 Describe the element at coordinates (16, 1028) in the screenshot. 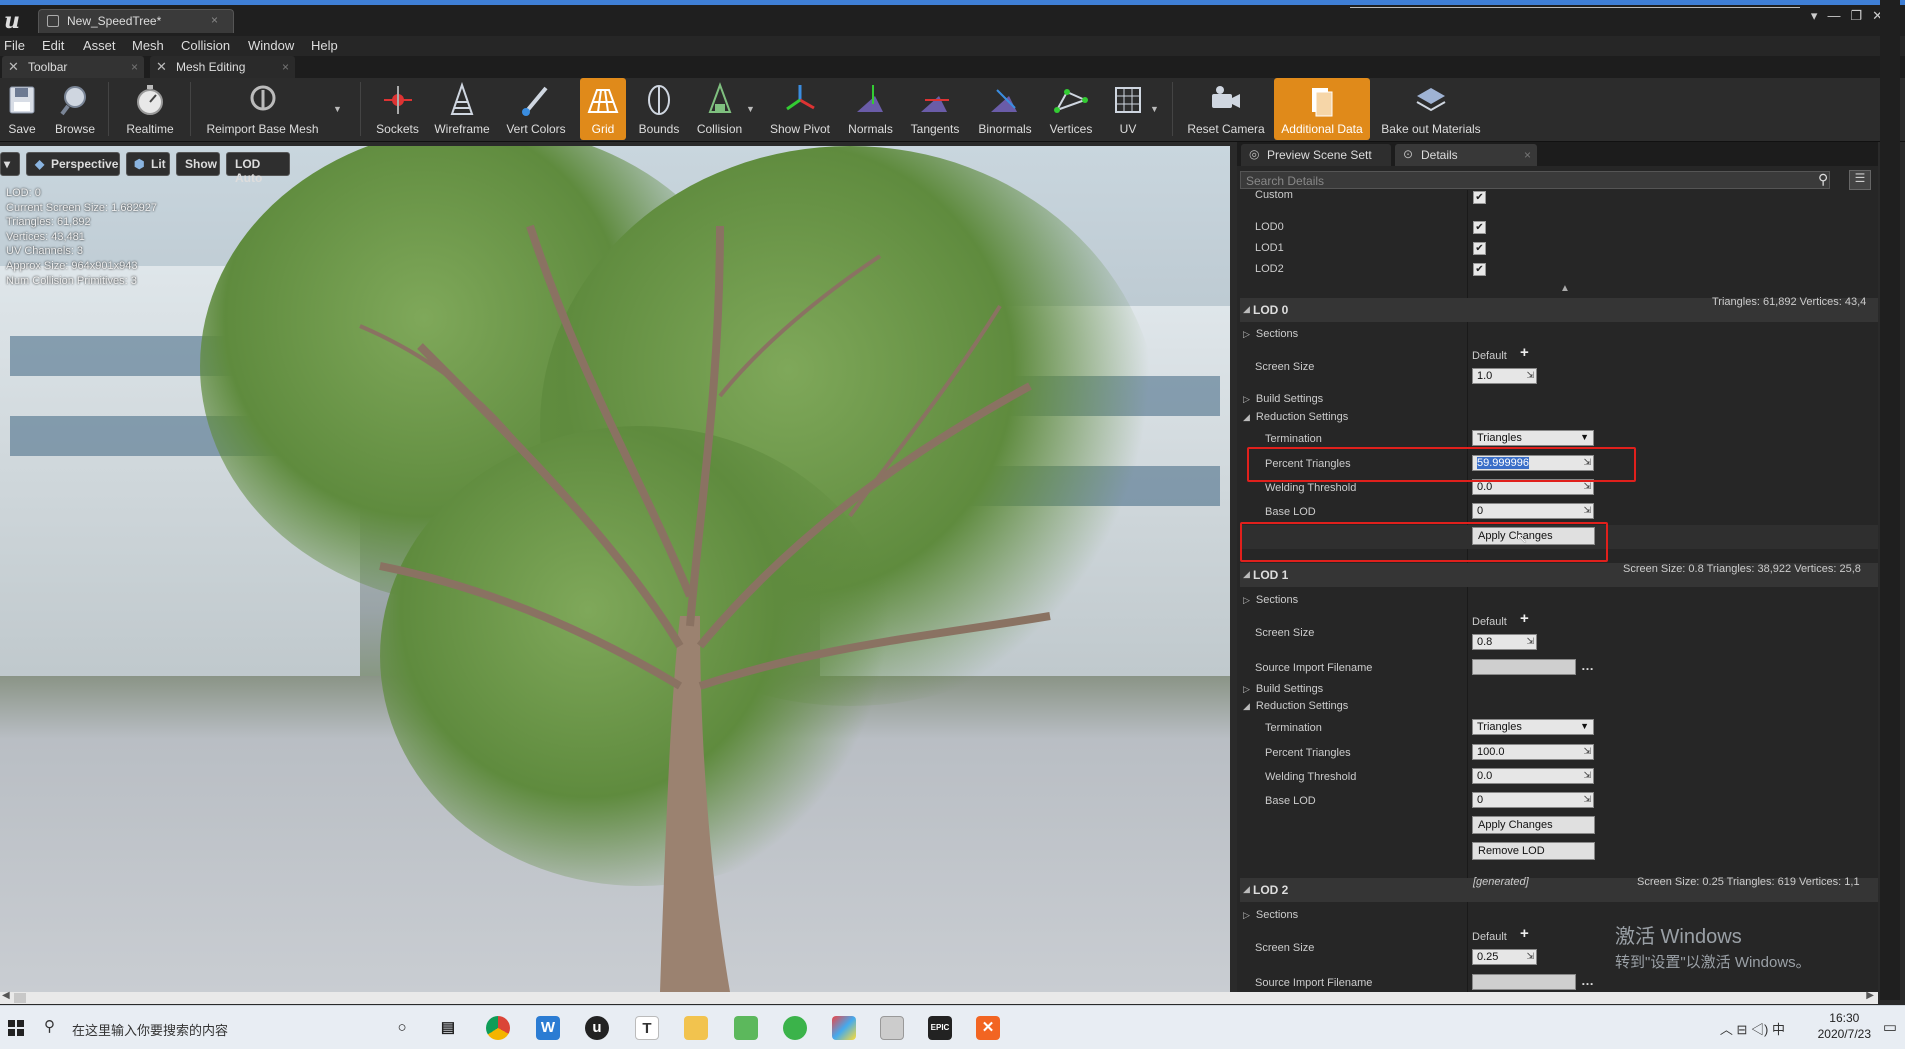

I see `windows-start-icon` at that location.